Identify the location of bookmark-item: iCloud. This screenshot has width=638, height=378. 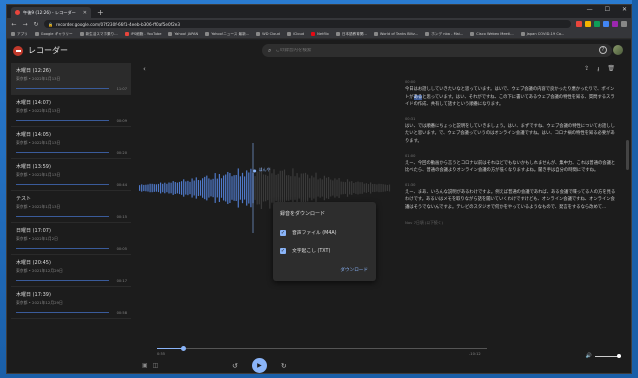
(295, 34).